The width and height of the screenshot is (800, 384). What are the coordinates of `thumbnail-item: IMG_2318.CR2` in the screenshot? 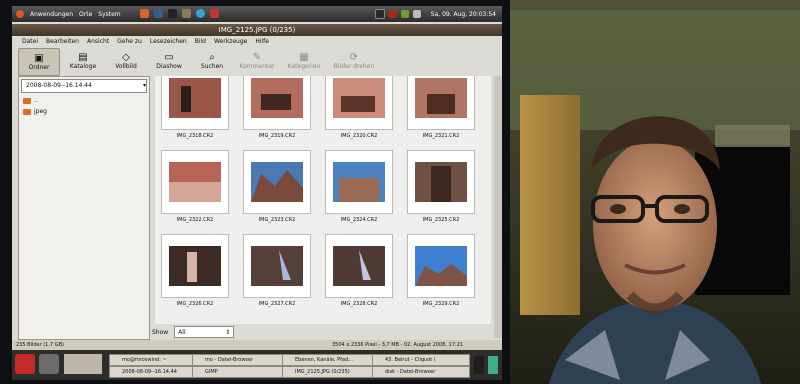 It's located at (195, 113).